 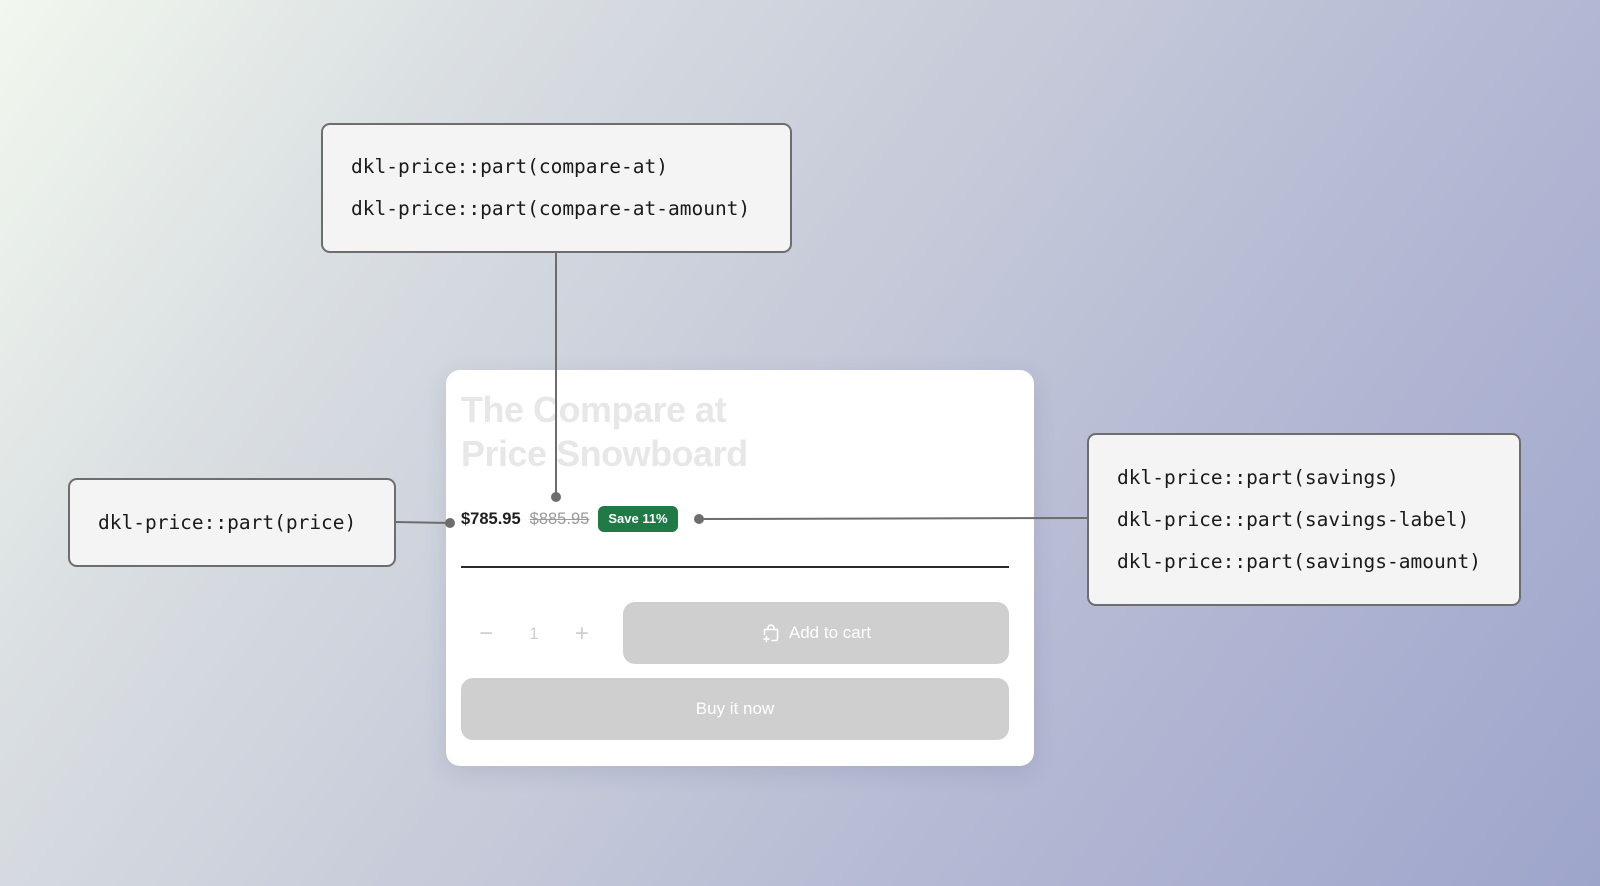 What do you see at coordinates (509, 166) in the screenshot?
I see `callout-line: dkl-price::part(compare-at)` at bounding box center [509, 166].